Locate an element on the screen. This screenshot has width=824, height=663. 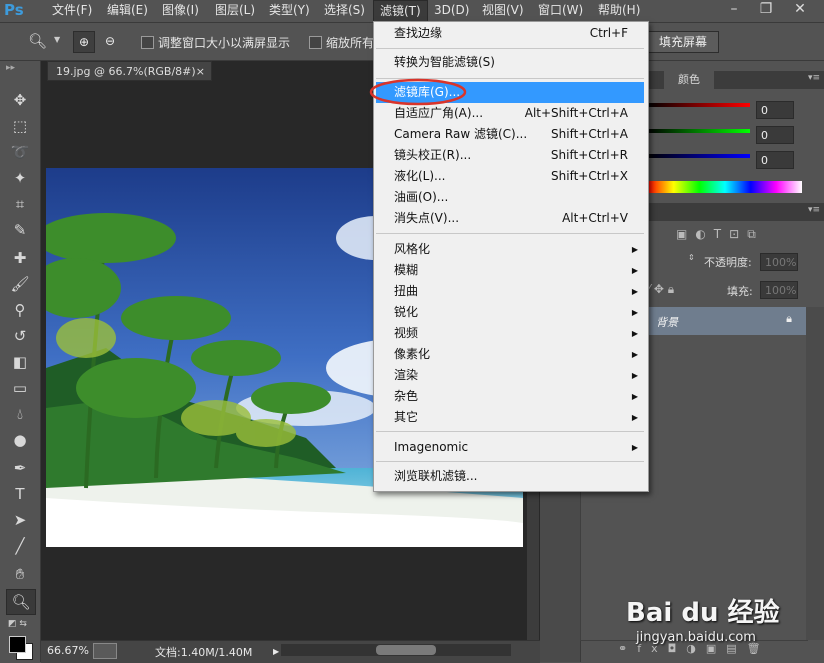
menu-3d: 3D(D) is located at coordinates (451, 11).